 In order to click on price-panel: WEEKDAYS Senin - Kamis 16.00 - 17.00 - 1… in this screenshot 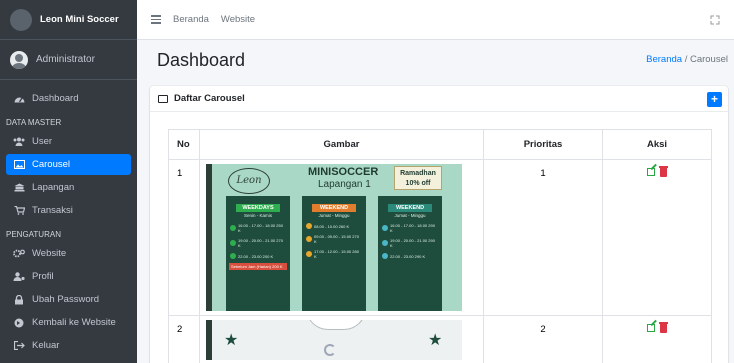, I will do `click(258, 253)`.